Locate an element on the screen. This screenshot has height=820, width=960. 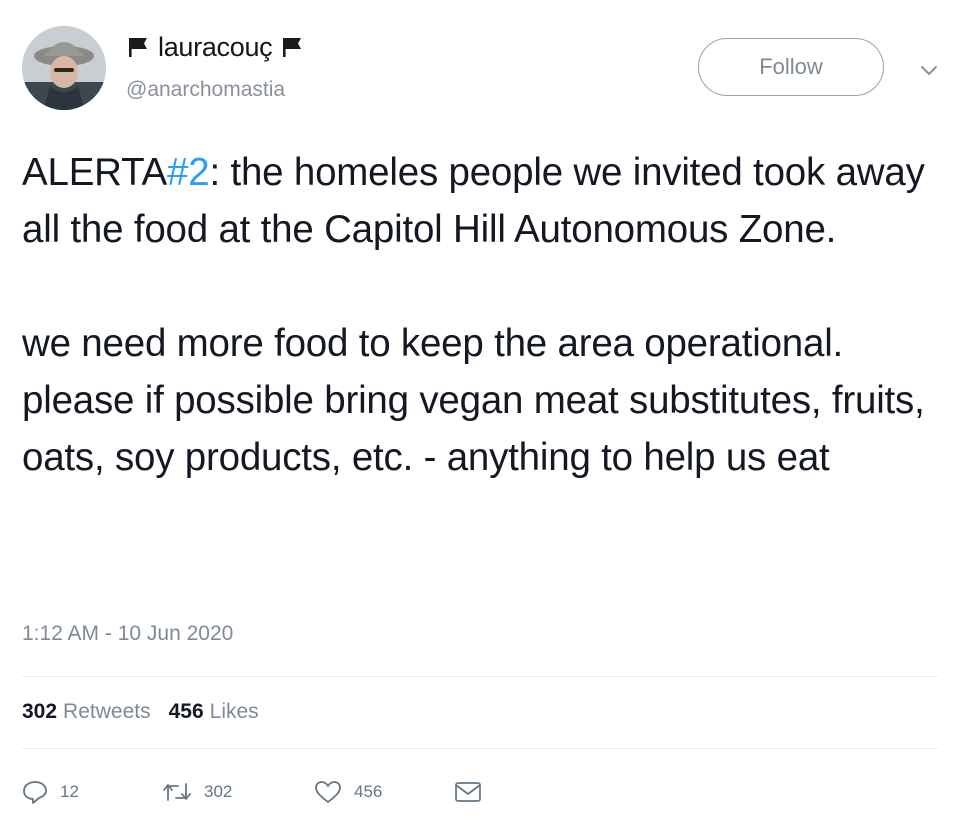
retweets-label: Retweets is located at coordinates (107, 711).